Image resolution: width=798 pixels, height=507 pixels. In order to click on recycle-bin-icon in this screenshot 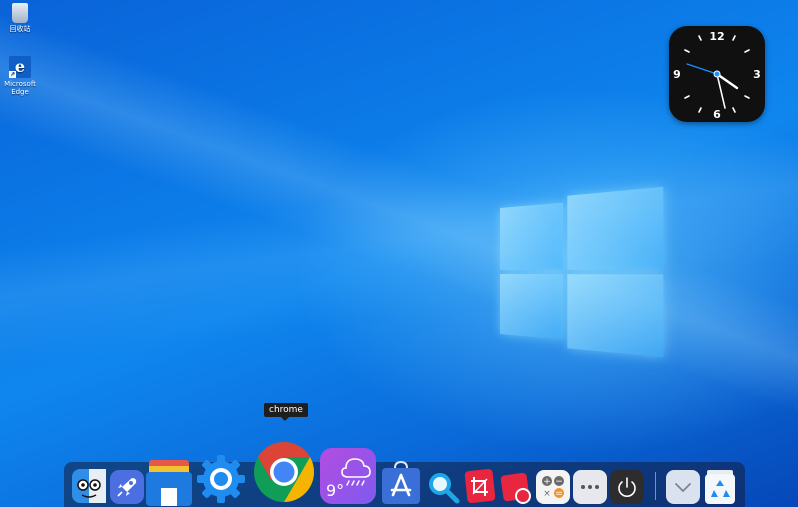, I will do `click(20, 13)`.